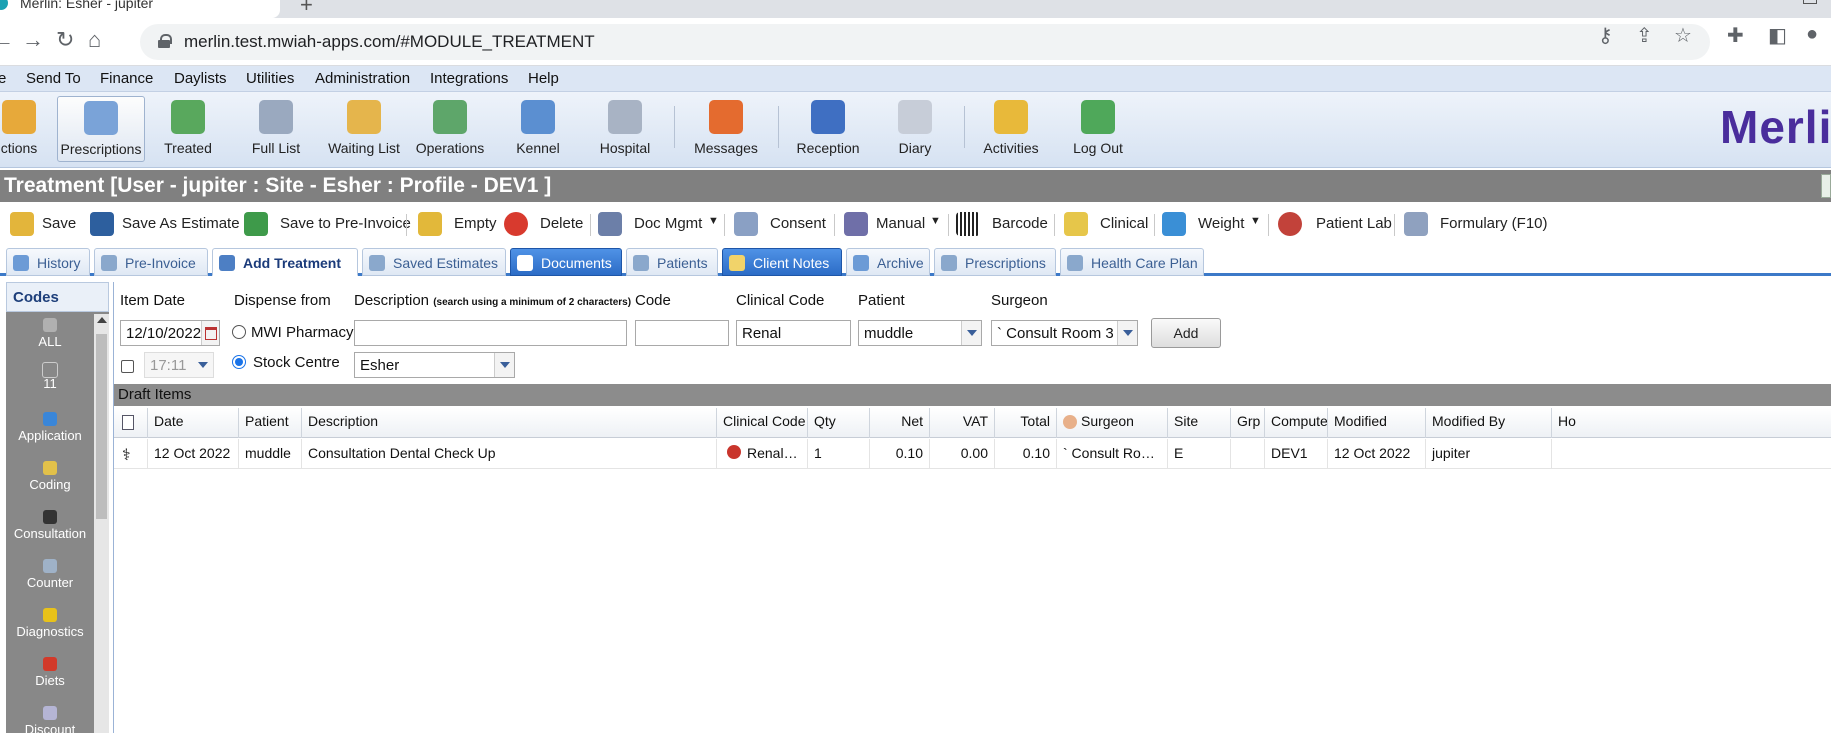  Describe the element at coordinates (995, 262) in the screenshot. I see `tab-prescriptions: Prescriptions` at that location.